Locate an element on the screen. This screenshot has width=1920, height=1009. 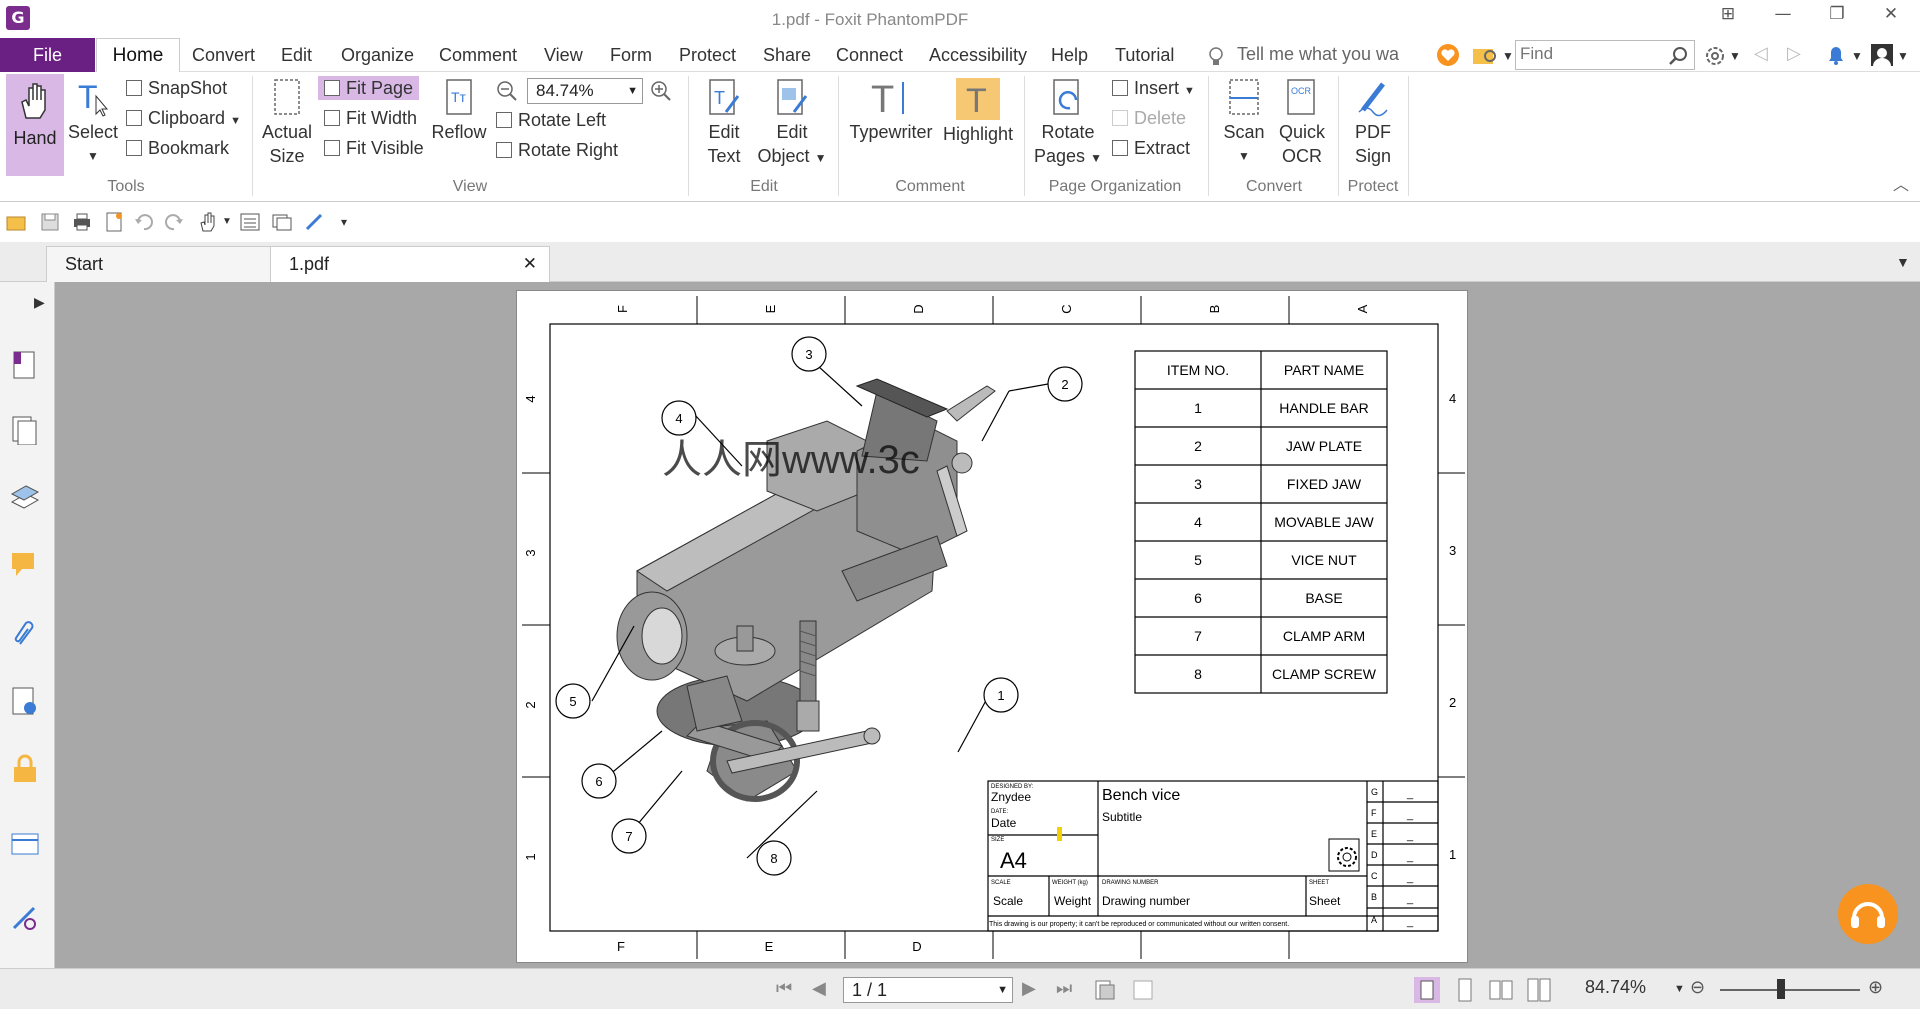
zoom-level-input: 84.74% ▼ is located at coordinates (585, 91).